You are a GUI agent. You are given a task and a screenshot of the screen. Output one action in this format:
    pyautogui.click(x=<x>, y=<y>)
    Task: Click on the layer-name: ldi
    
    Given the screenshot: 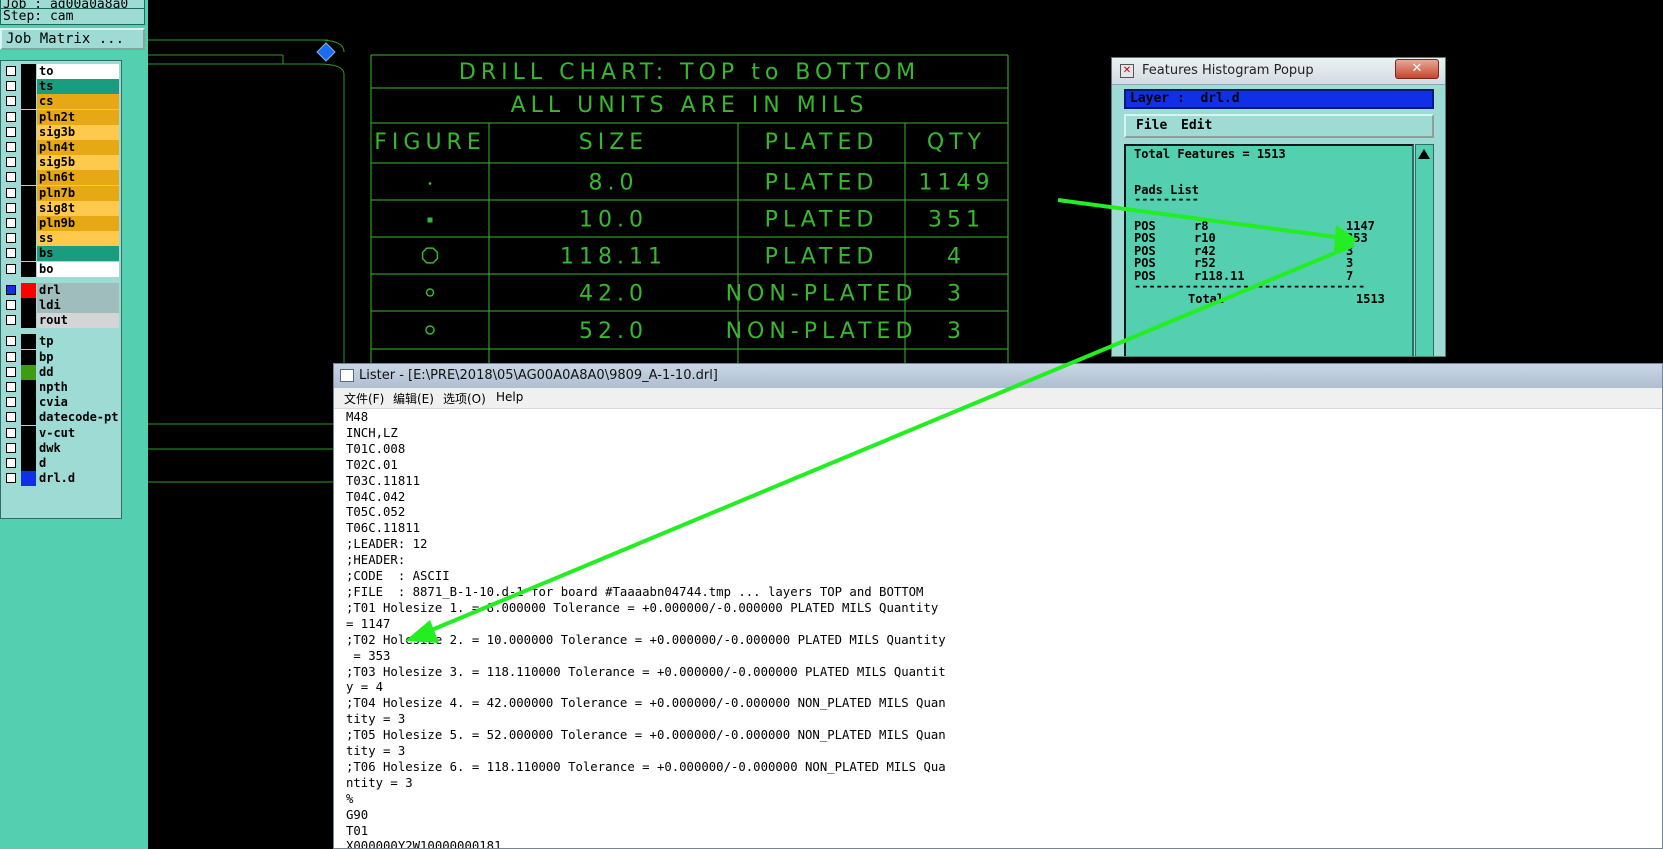 What is the action you would take?
    pyautogui.click(x=78, y=305)
    